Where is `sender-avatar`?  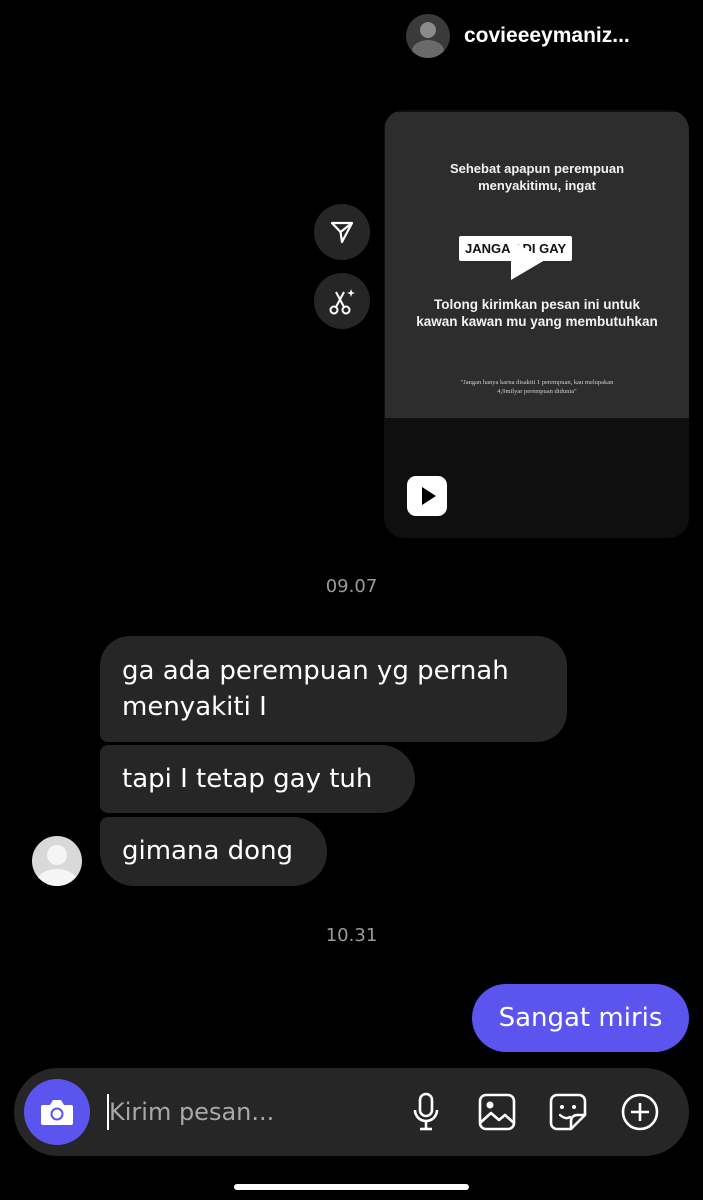
sender-avatar is located at coordinates (428, 36).